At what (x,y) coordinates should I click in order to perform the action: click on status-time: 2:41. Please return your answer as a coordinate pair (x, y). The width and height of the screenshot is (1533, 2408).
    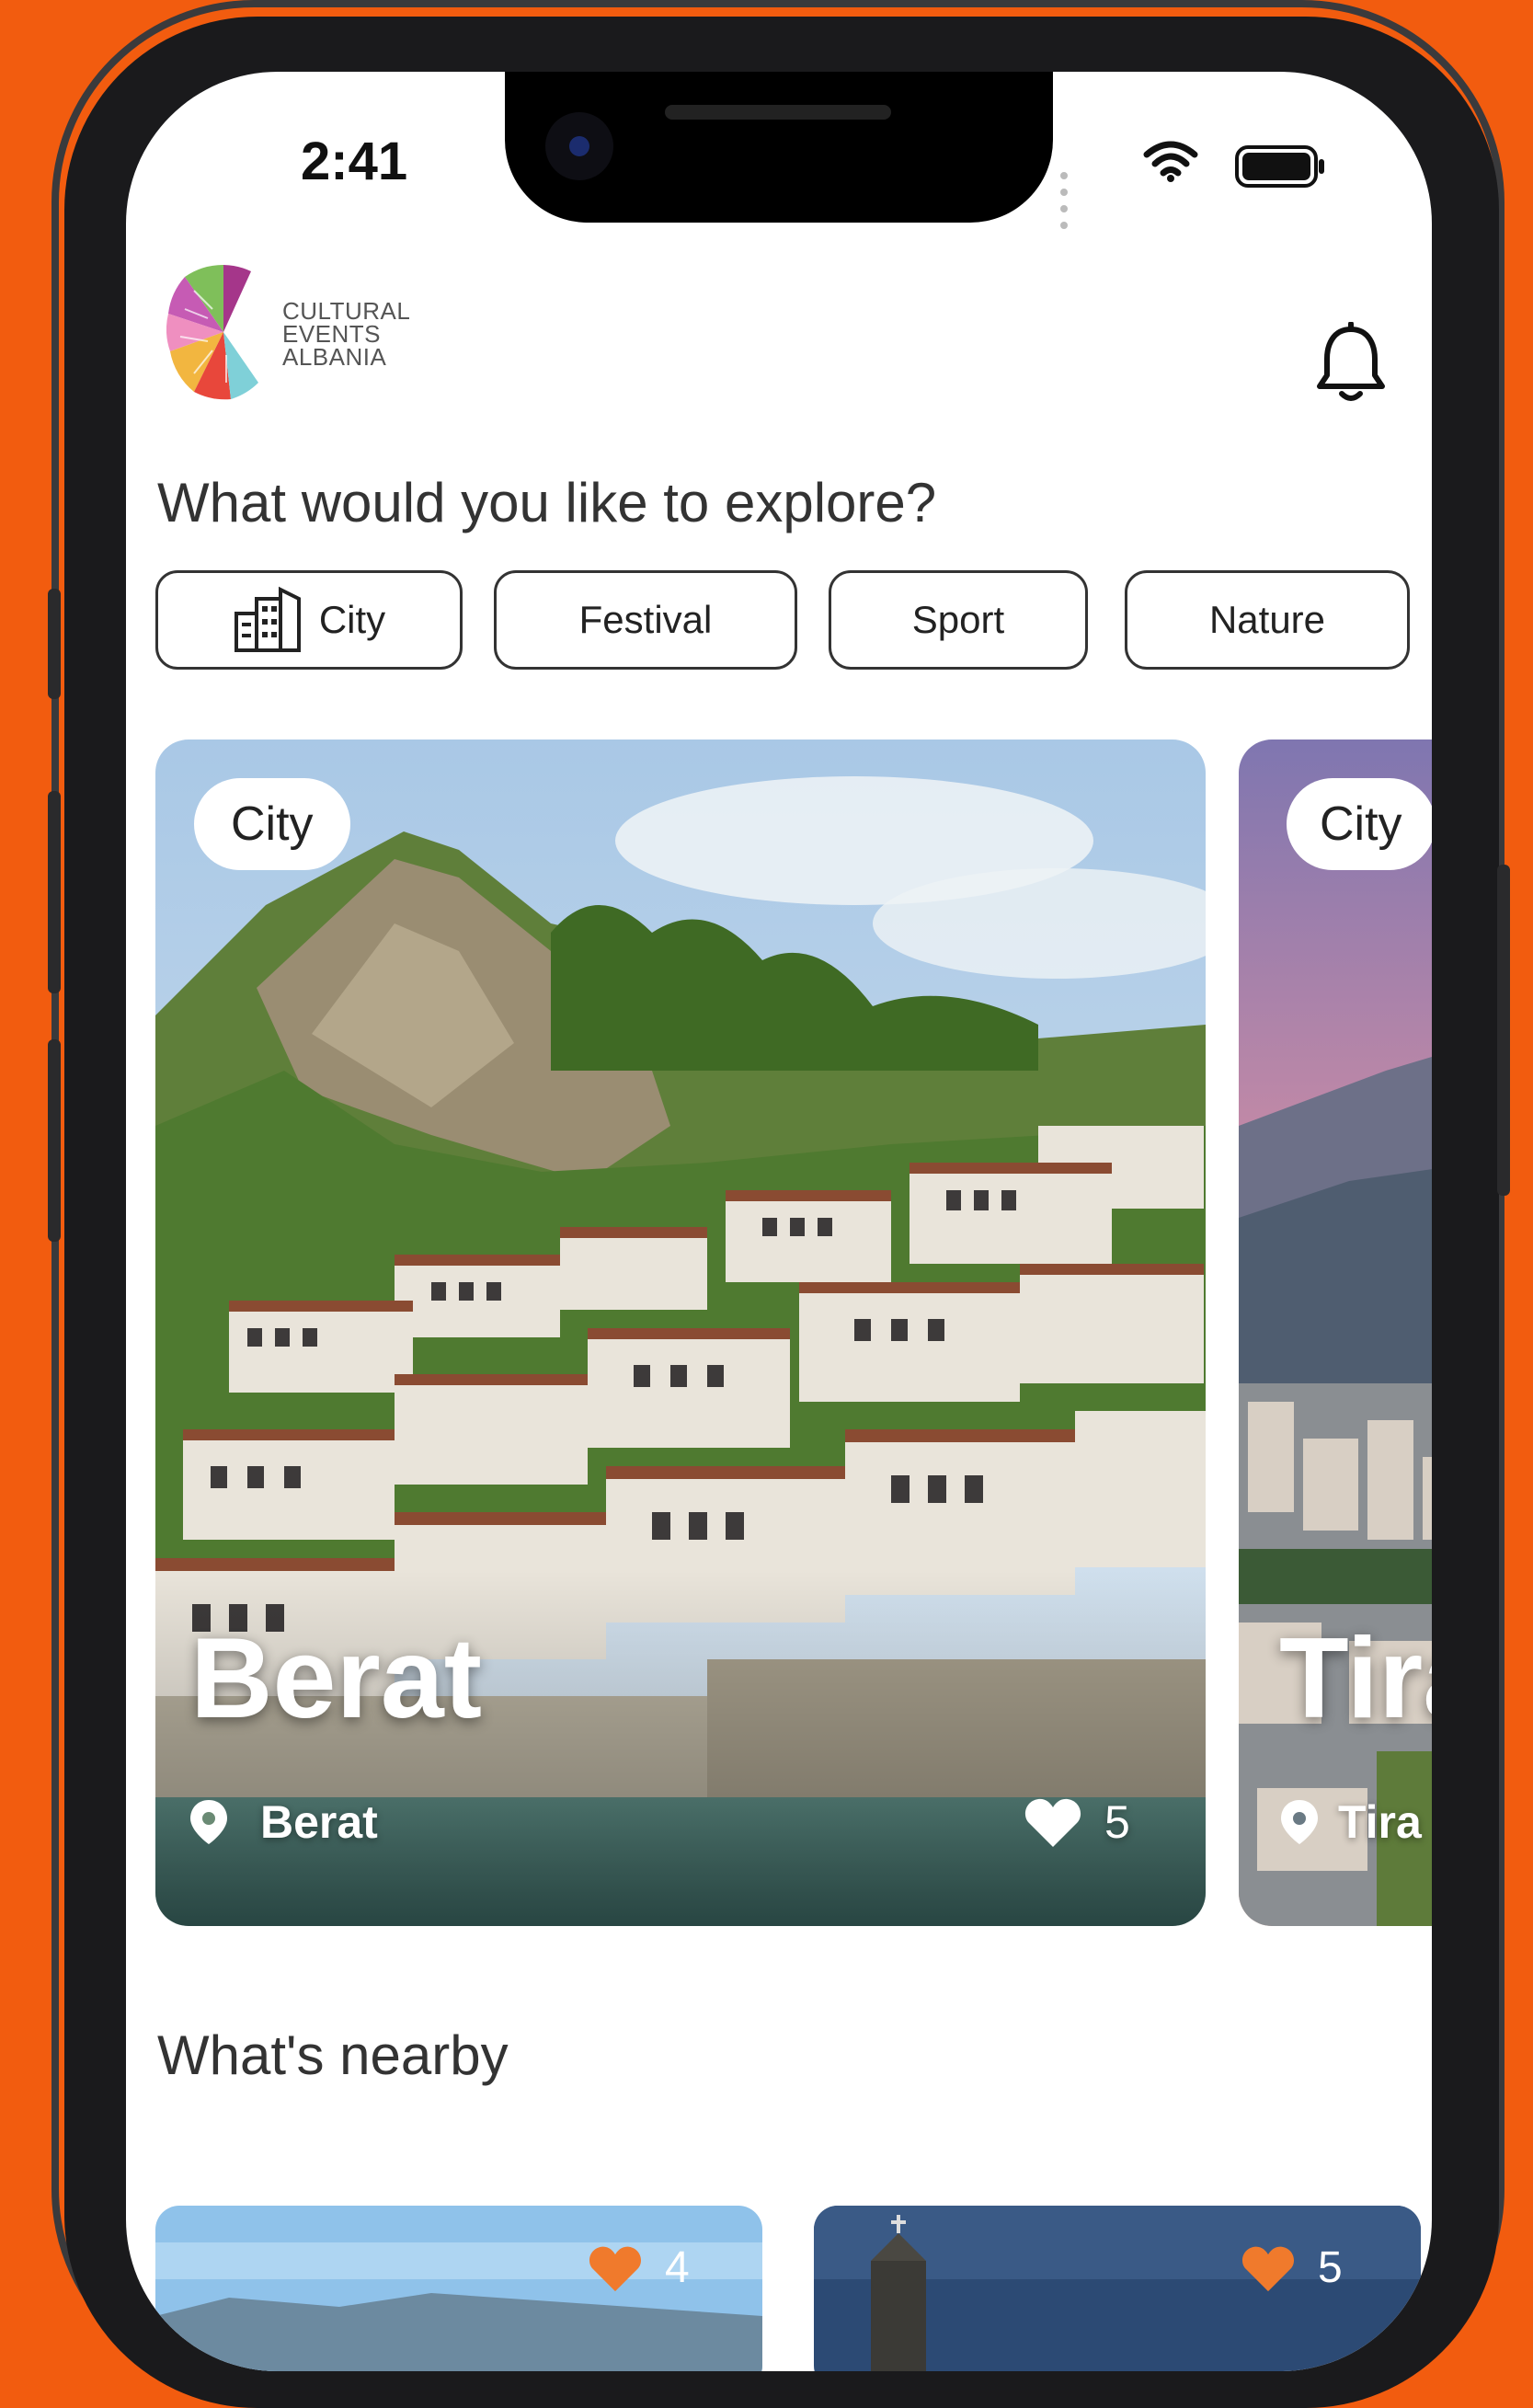
    Looking at the image, I should click on (354, 161).